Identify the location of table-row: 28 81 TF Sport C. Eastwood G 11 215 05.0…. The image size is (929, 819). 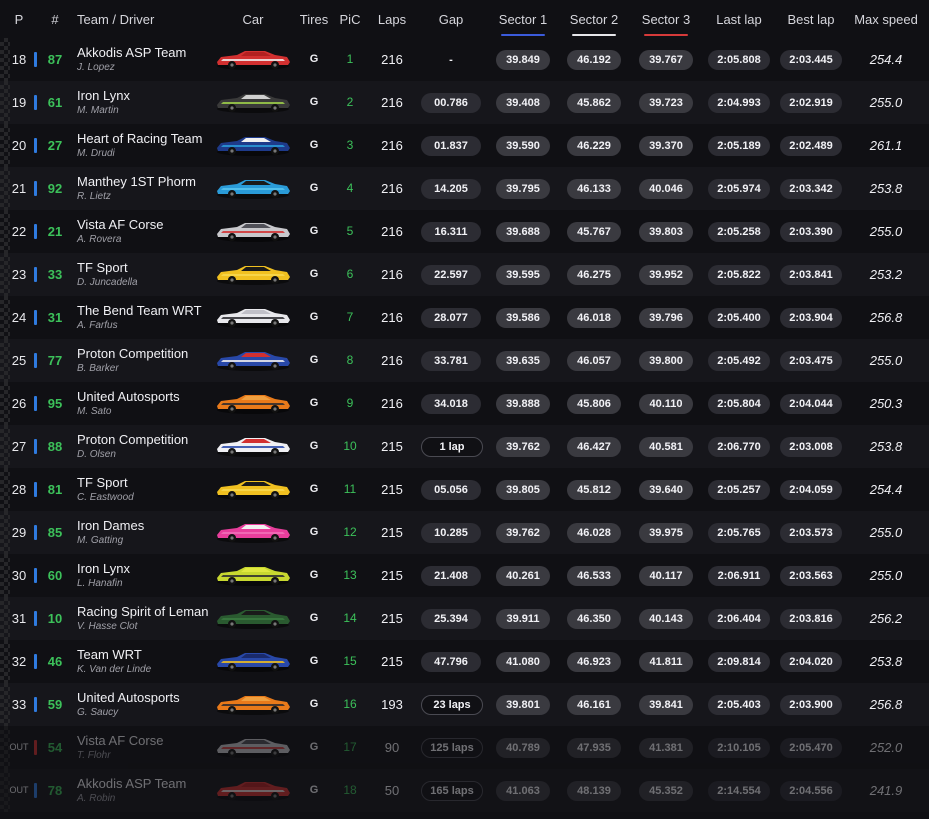
(464, 489).